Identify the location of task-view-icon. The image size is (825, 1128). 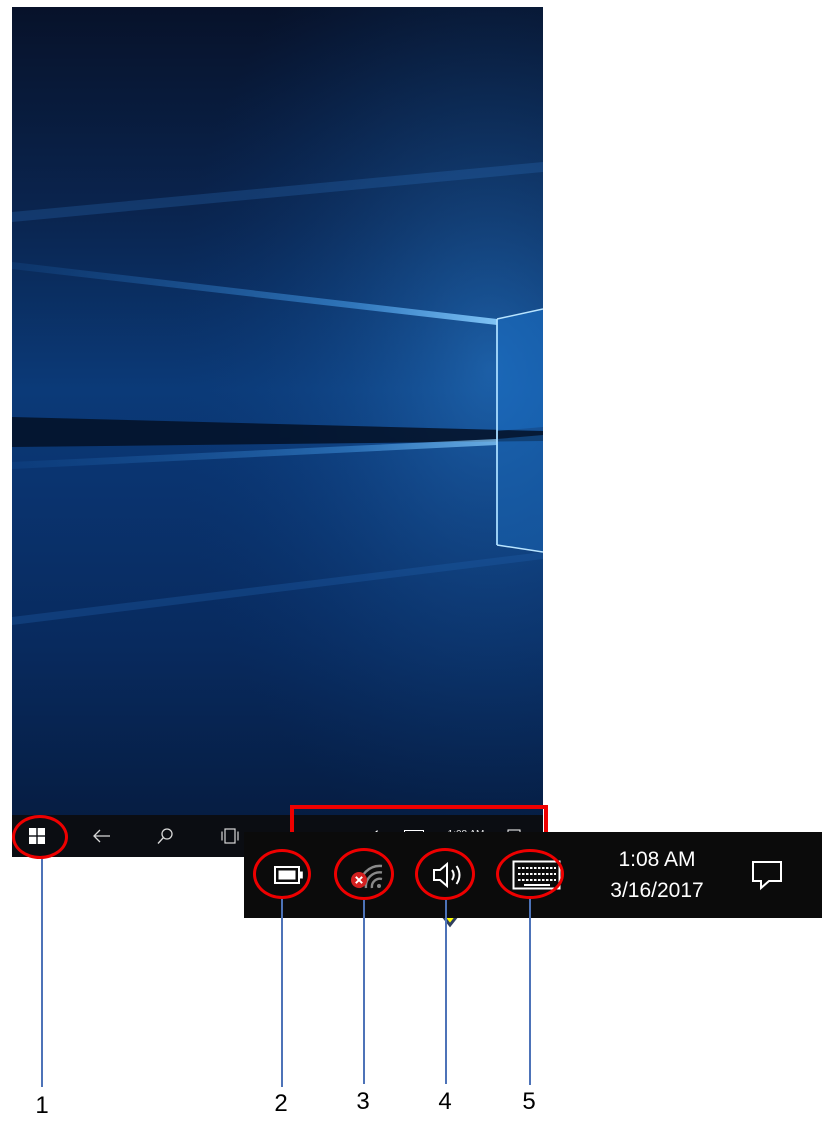
(230, 836).